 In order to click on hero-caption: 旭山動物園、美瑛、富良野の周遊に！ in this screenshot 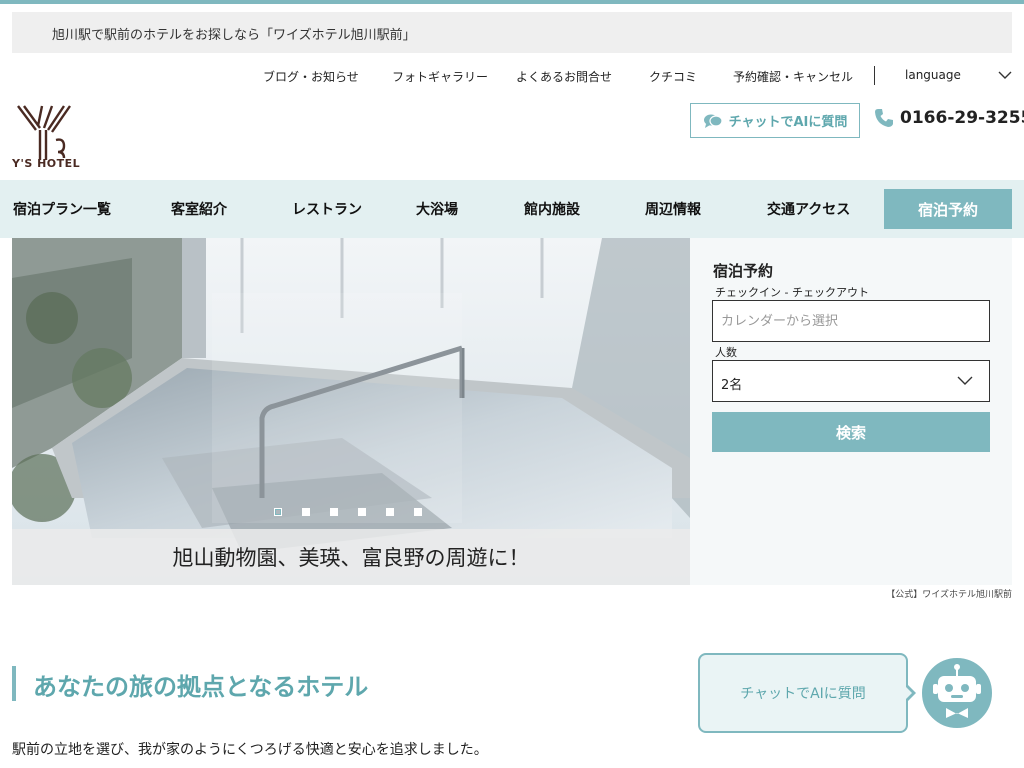, I will do `click(351, 557)`.